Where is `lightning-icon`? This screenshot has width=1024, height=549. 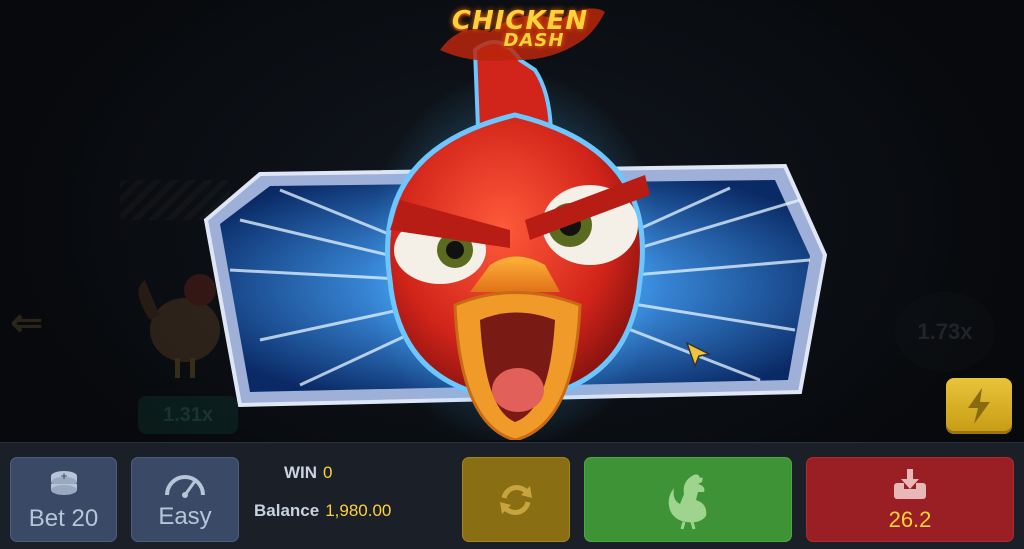 lightning-icon is located at coordinates (979, 406).